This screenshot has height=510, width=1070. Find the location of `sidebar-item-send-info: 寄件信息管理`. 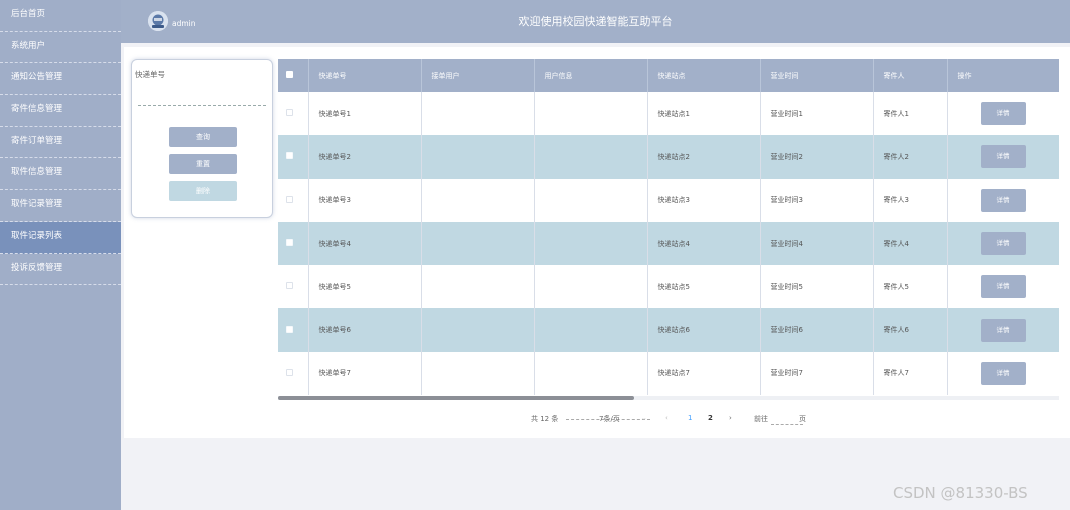

sidebar-item-send-info: 寄件信息管理 is located at coordinates (60, 111).